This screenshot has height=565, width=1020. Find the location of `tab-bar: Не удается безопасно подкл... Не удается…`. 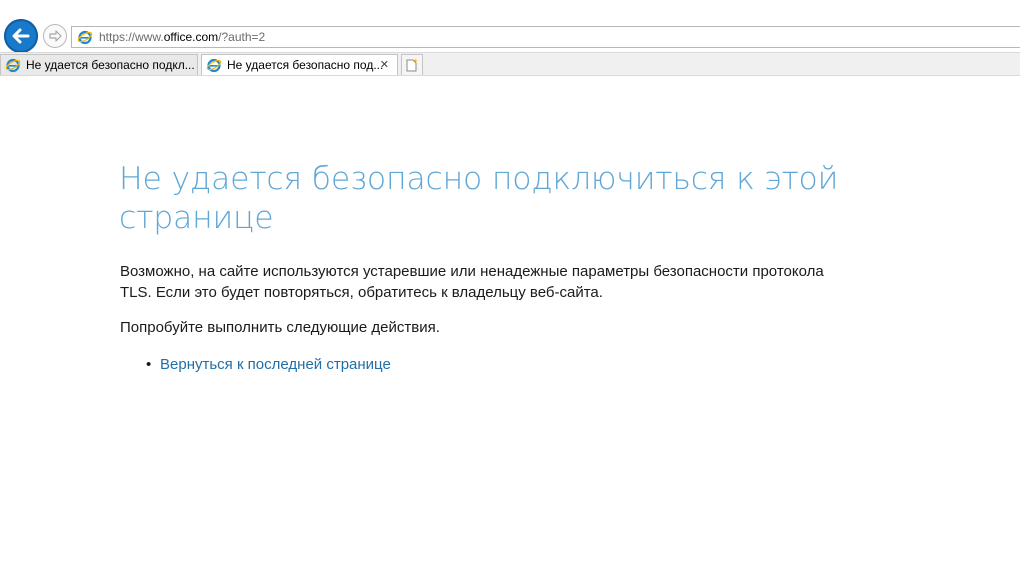

tab-bar: Не удается безопасно подкл... Не удается… is located at coordinates (510, 64).